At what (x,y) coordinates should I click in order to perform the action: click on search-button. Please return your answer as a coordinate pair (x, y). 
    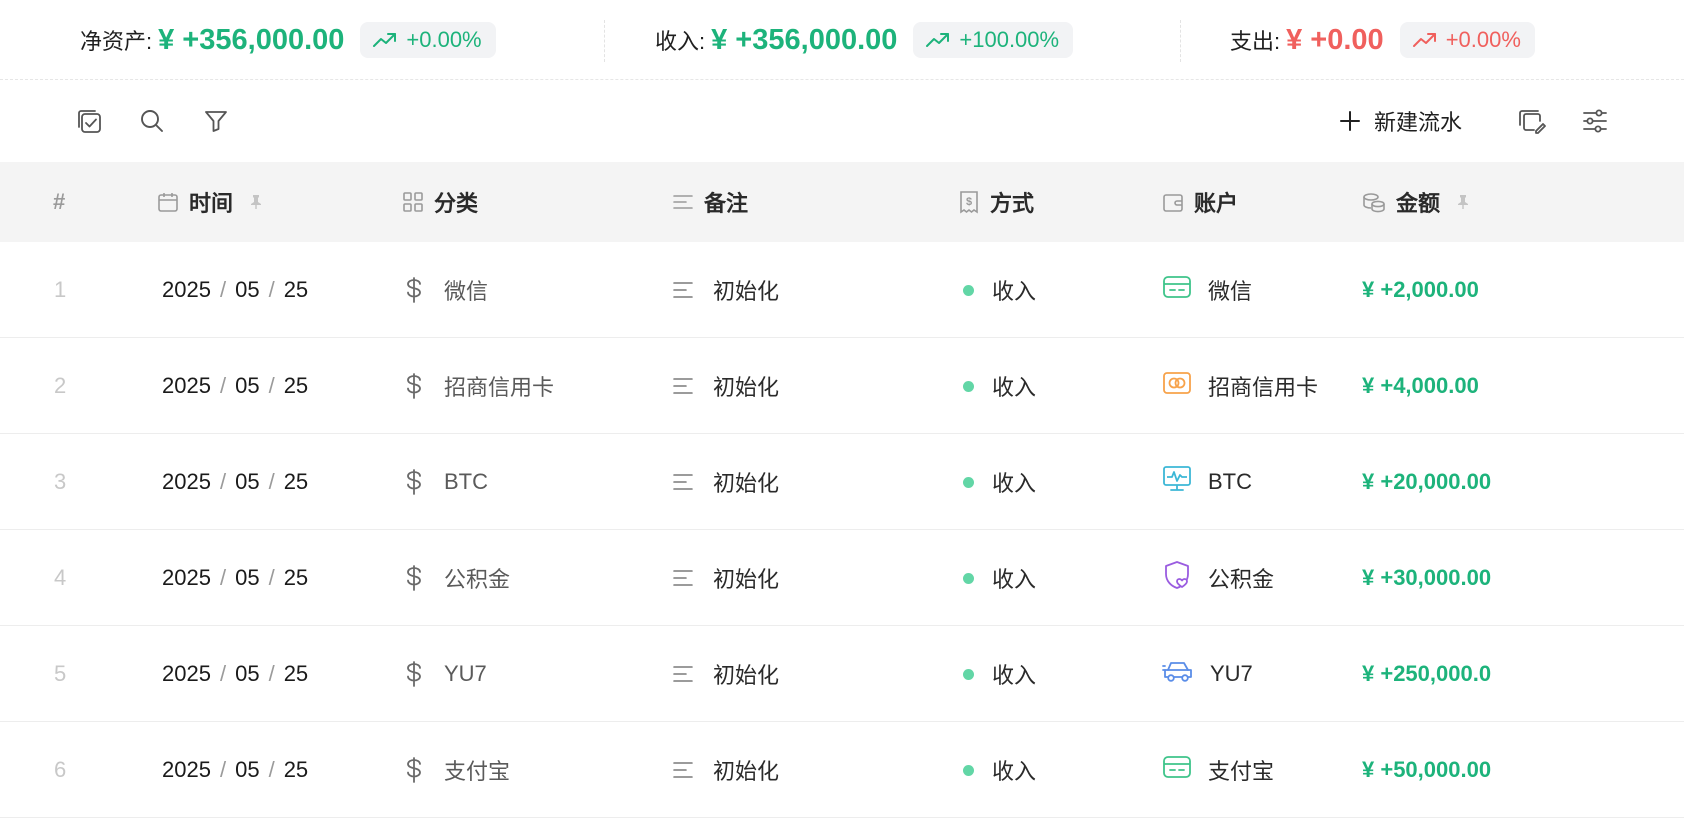
    Looking at the image, I should click on (152, 121).